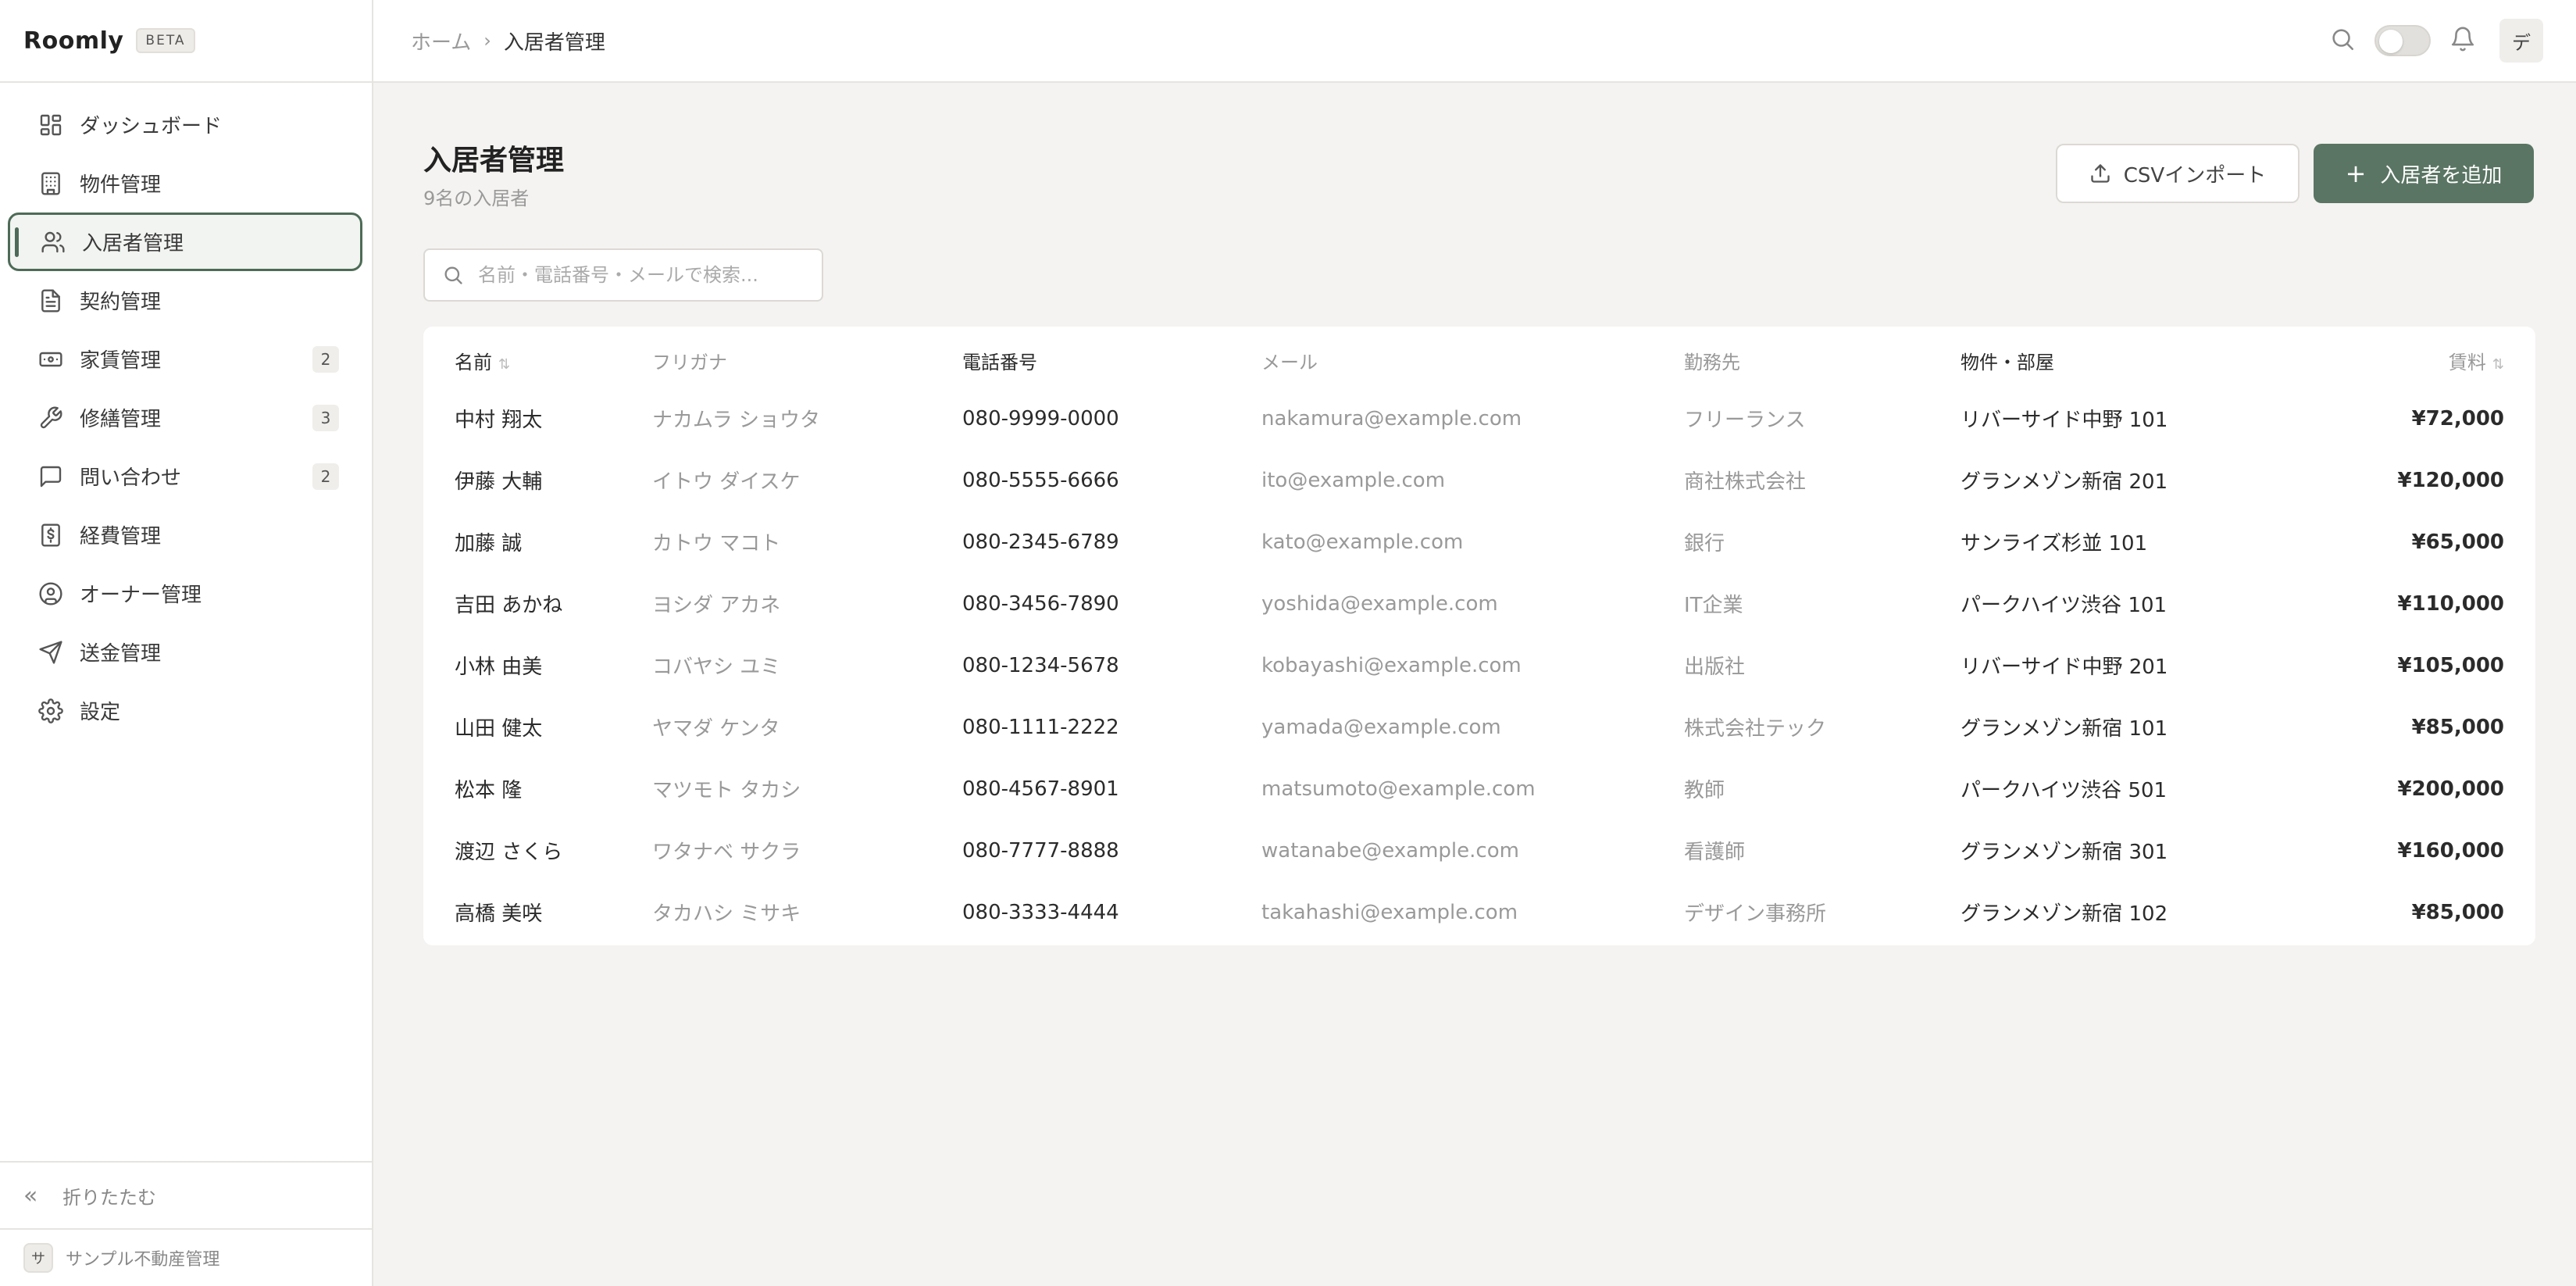  What do you see at coordinates (726, 482) in the screenshot?
I see `cell-furigana: イトウ ダイスケ` at bounding box center [726, 482].